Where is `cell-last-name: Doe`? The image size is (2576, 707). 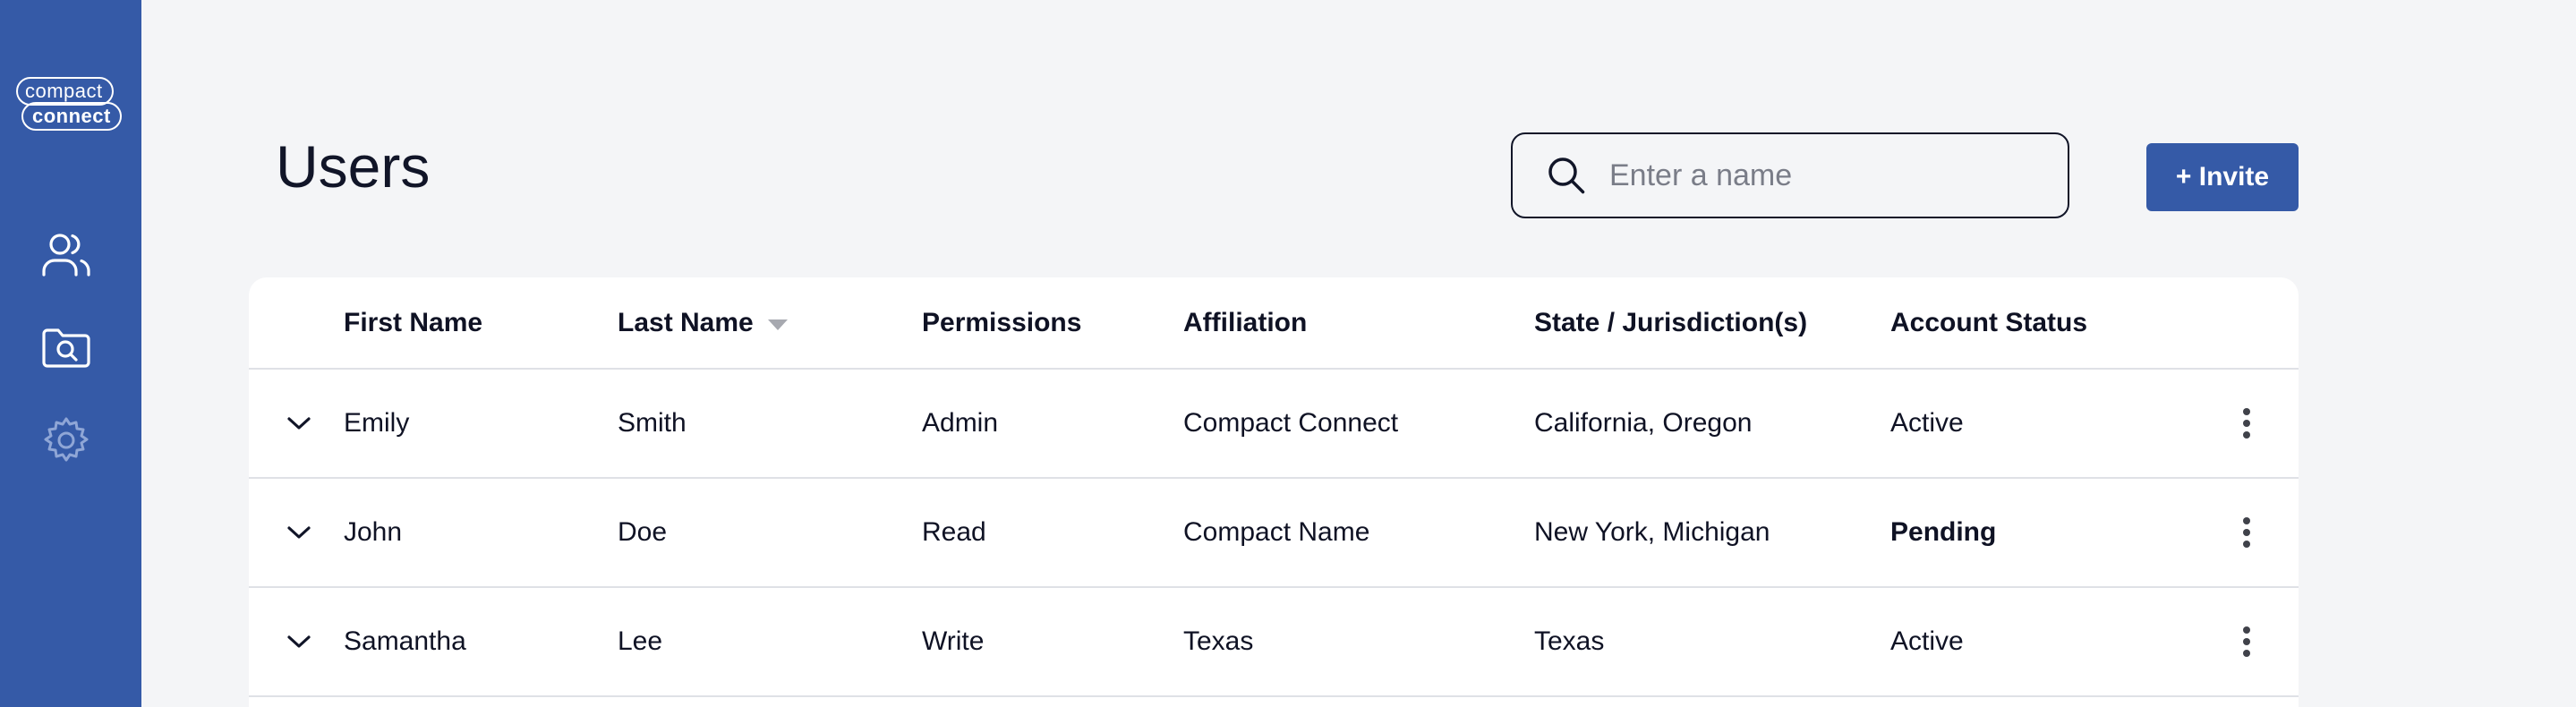 cell-last-name: Doe is located at coordinates (643, 532).